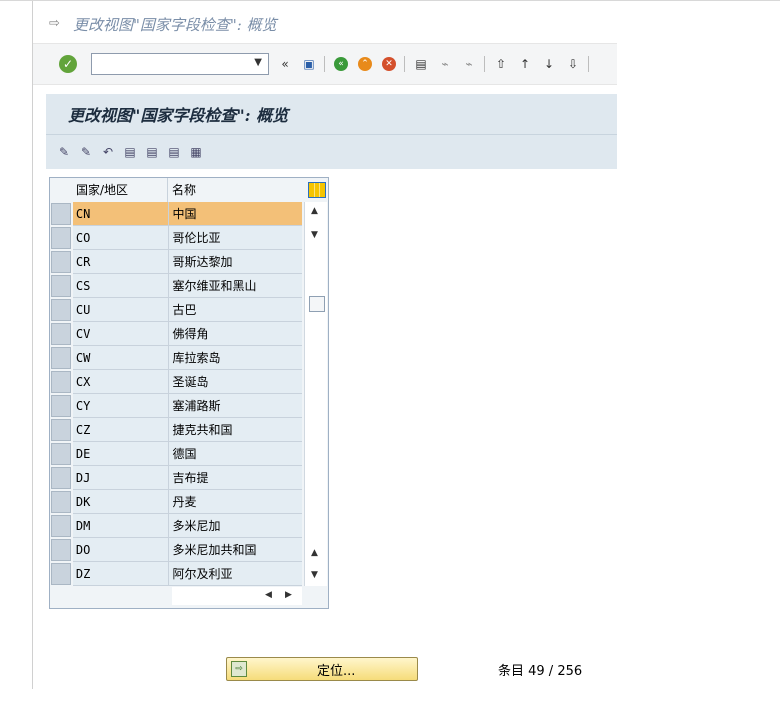 This screenshot has height=707, width=780. What do you see at coordinates (235, 238) in the screenshot?
I see `country-name-cell: 哥伦比亚` at bounding box center [235, 238].